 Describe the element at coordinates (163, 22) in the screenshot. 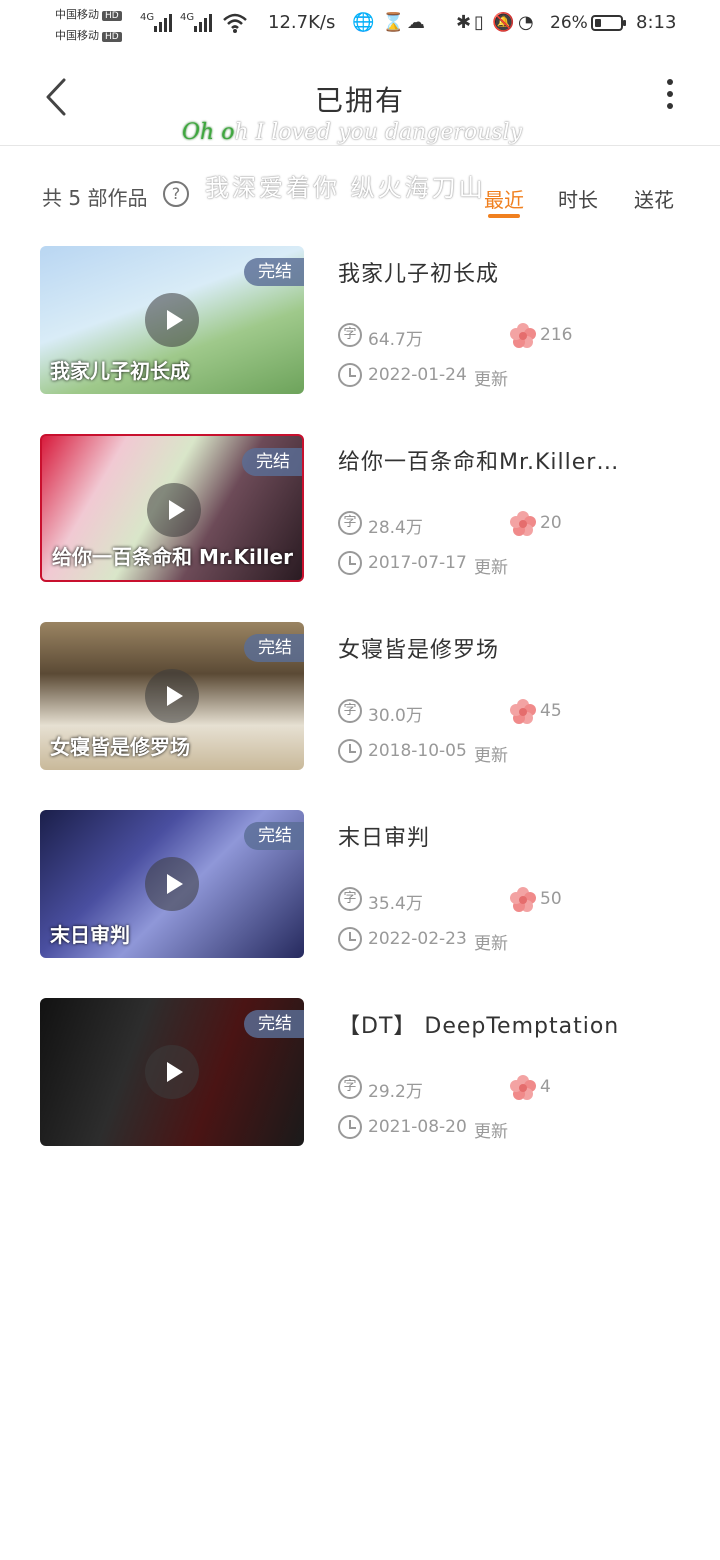

I see `signal-1-icon` at that location.